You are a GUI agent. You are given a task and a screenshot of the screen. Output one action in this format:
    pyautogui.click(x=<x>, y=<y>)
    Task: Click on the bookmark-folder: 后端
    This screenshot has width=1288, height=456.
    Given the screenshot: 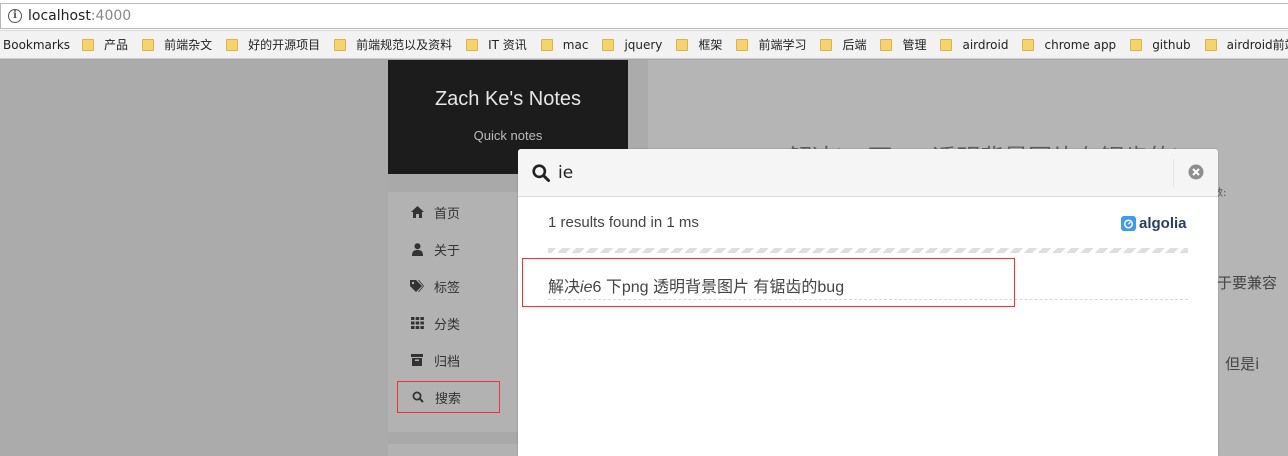 What is the action you would take?
    pyautogui.click(x=843, y=44)
    